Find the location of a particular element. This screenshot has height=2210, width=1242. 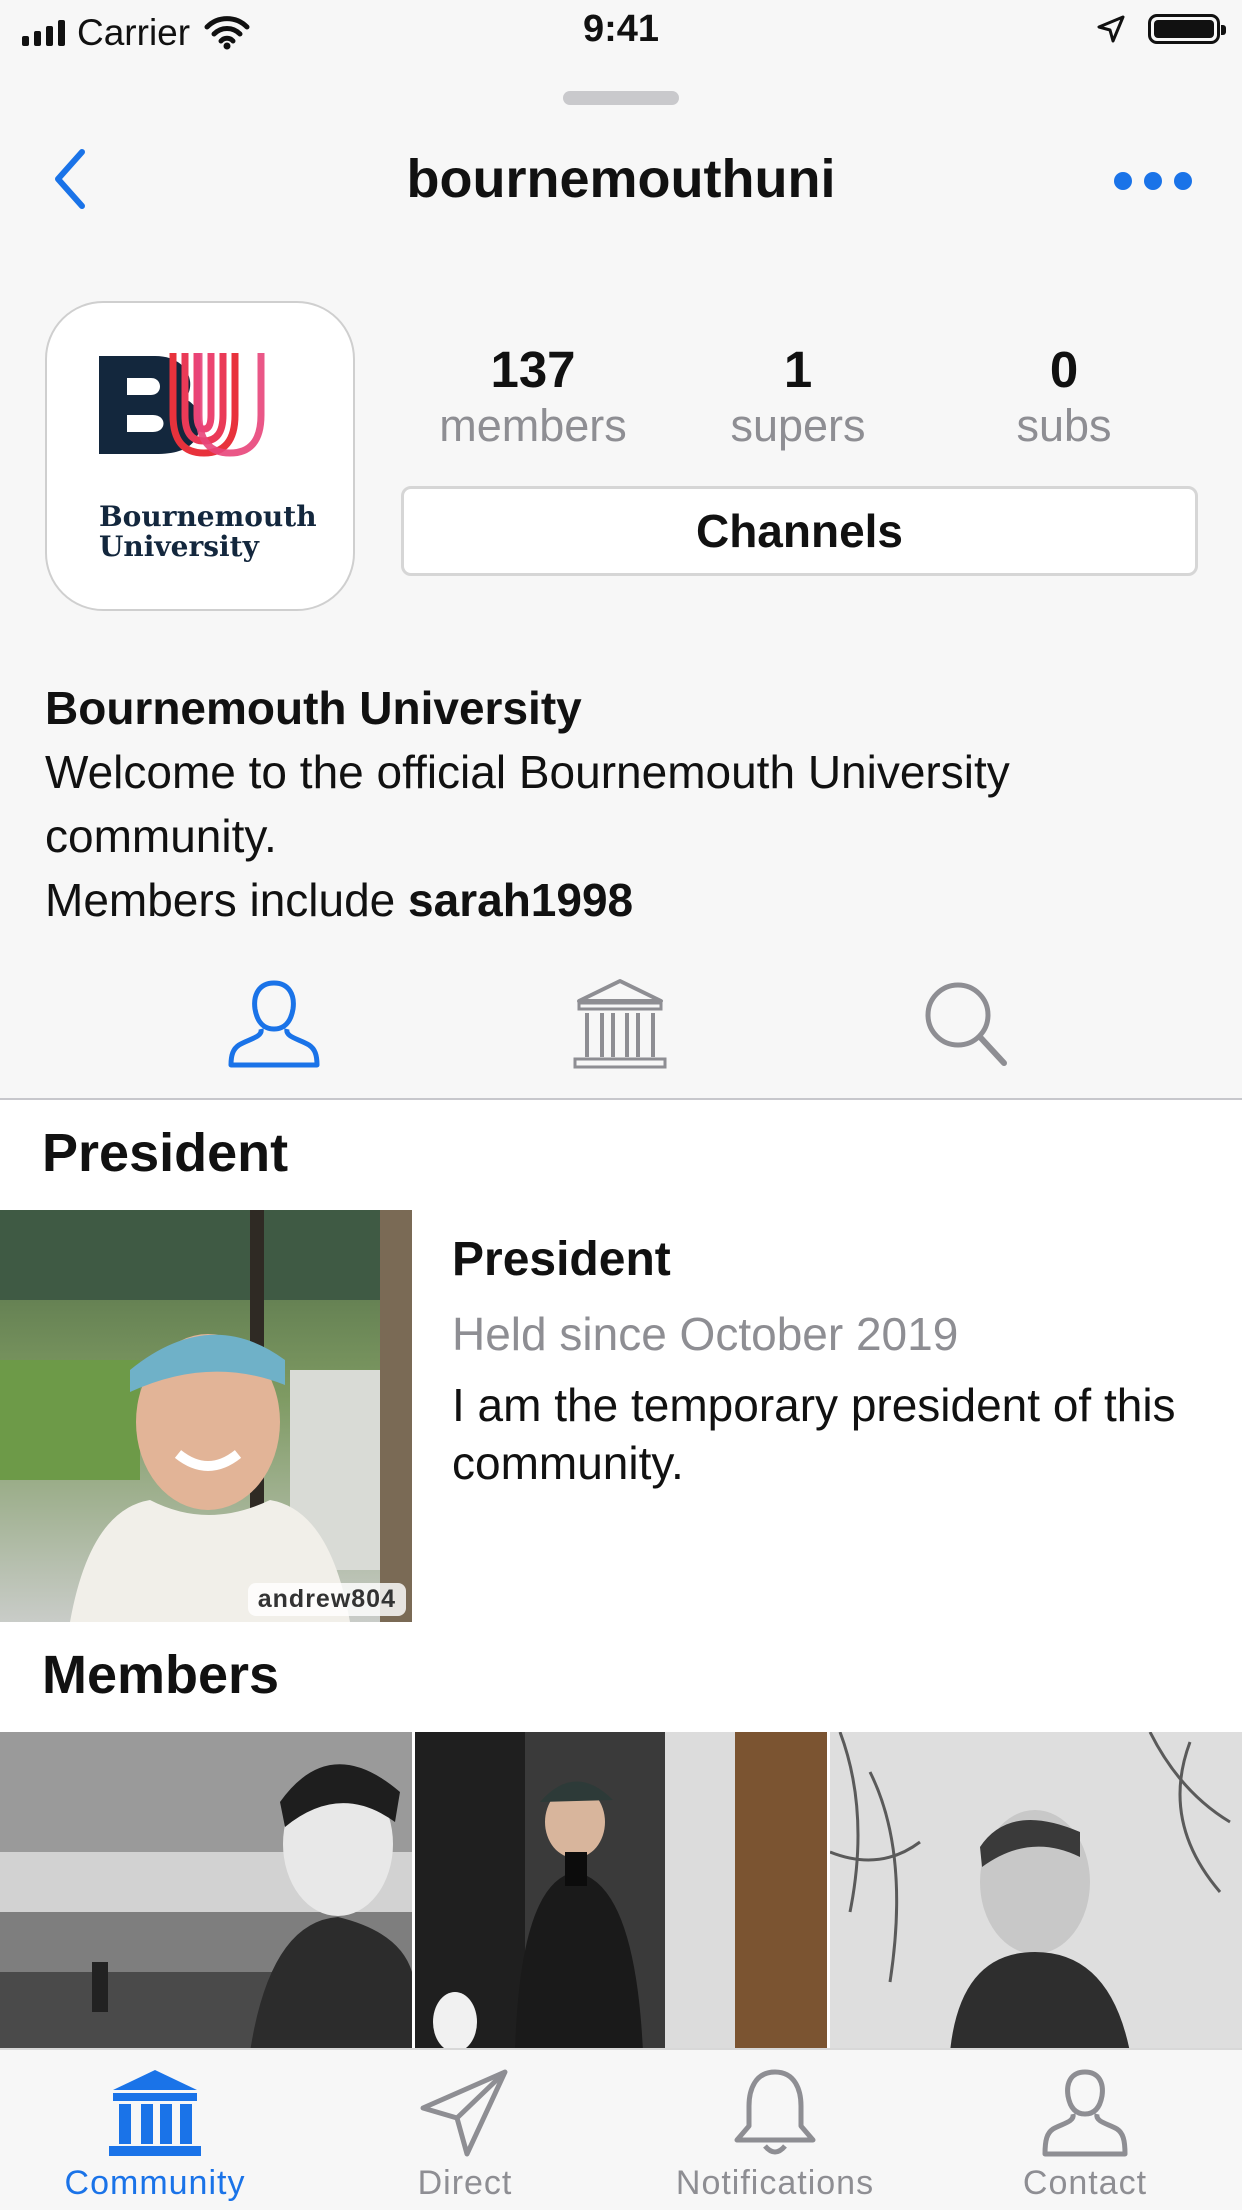

community-name: Bournemouth University is located at coordinates (313, 708).